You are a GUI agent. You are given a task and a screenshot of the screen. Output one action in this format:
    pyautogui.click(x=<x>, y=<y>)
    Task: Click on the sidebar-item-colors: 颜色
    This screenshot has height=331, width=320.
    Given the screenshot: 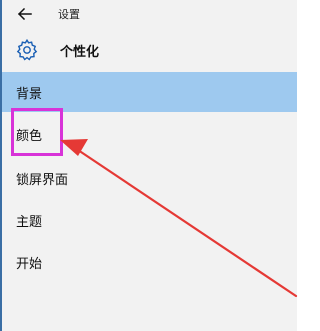 What is the action you would take?
    pyautogui.click(x=150, y=134)
    